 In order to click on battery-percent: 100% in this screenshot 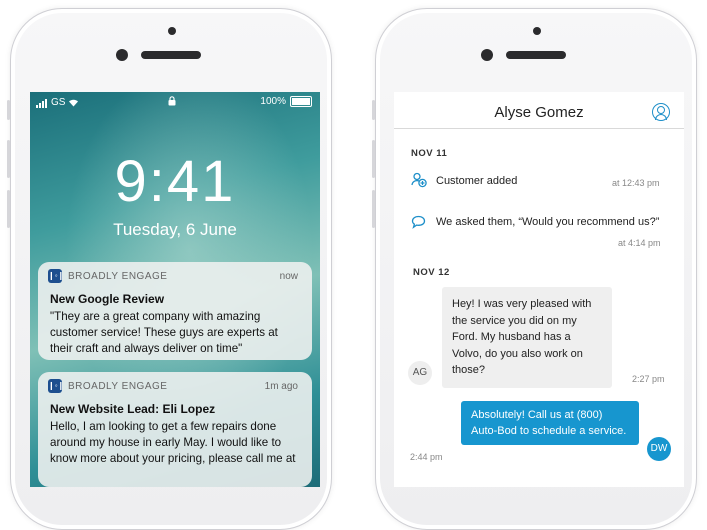, I will do `click(273, 101)`.